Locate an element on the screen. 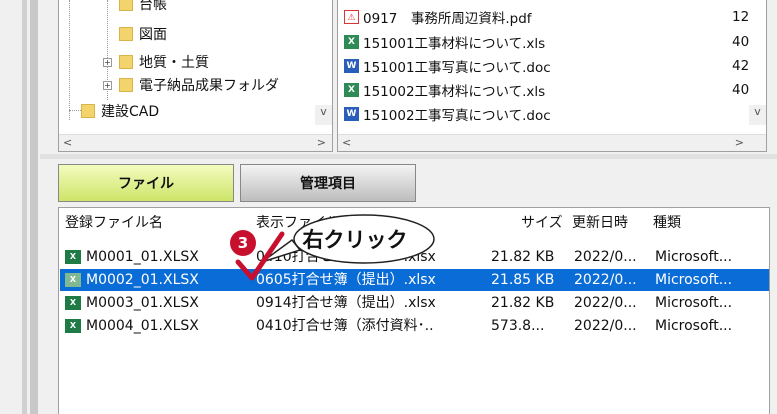 The height and width of the screenshot is (414, 777). tree-item-label: 建設CAD is located at coordinates (130, 112).